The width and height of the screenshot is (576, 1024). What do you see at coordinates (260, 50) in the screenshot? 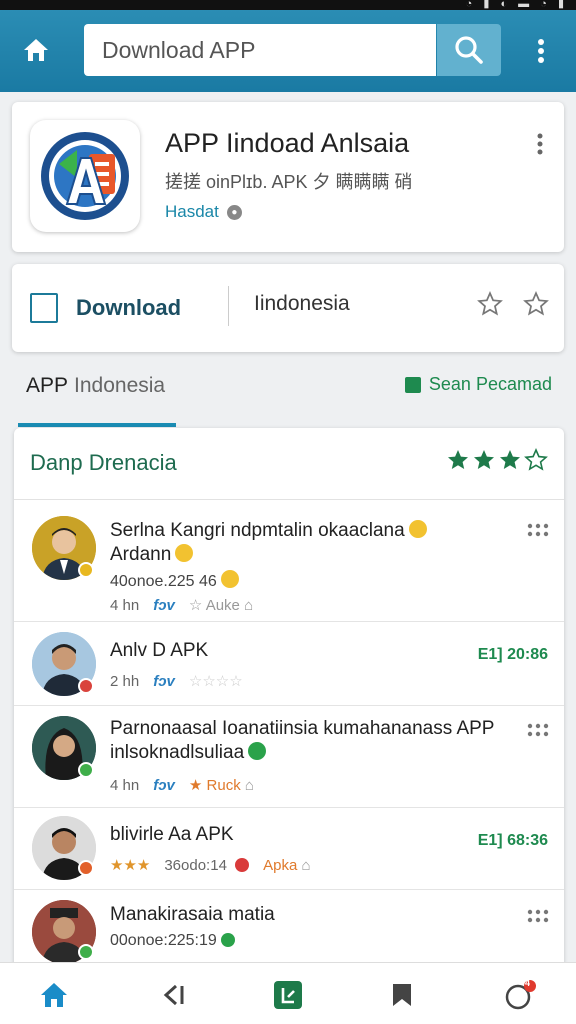
I see `search-input: Download APP` at bounding box center [260, 50].